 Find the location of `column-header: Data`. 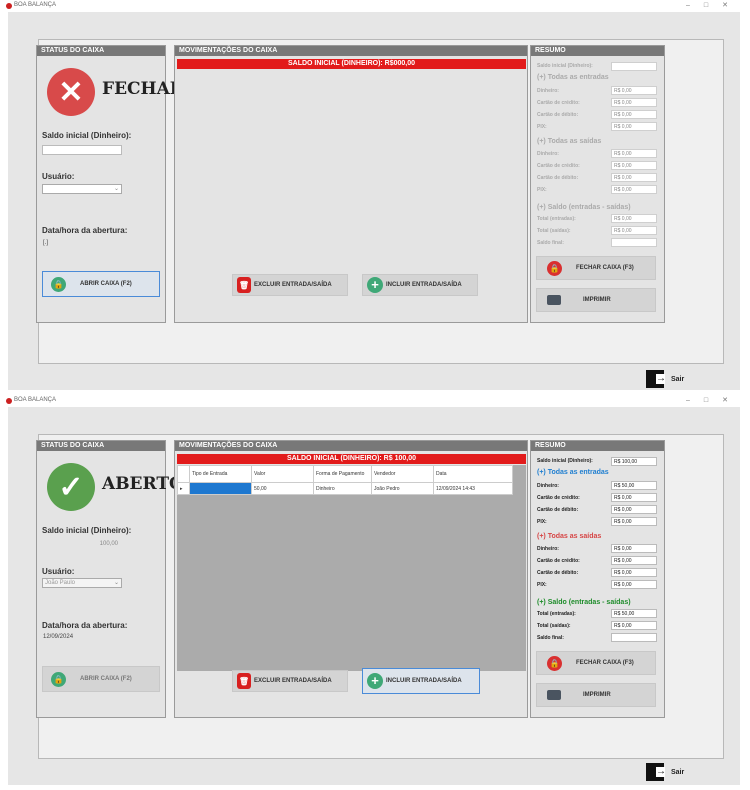

column-header: Data is located at coordinates (473, 474).